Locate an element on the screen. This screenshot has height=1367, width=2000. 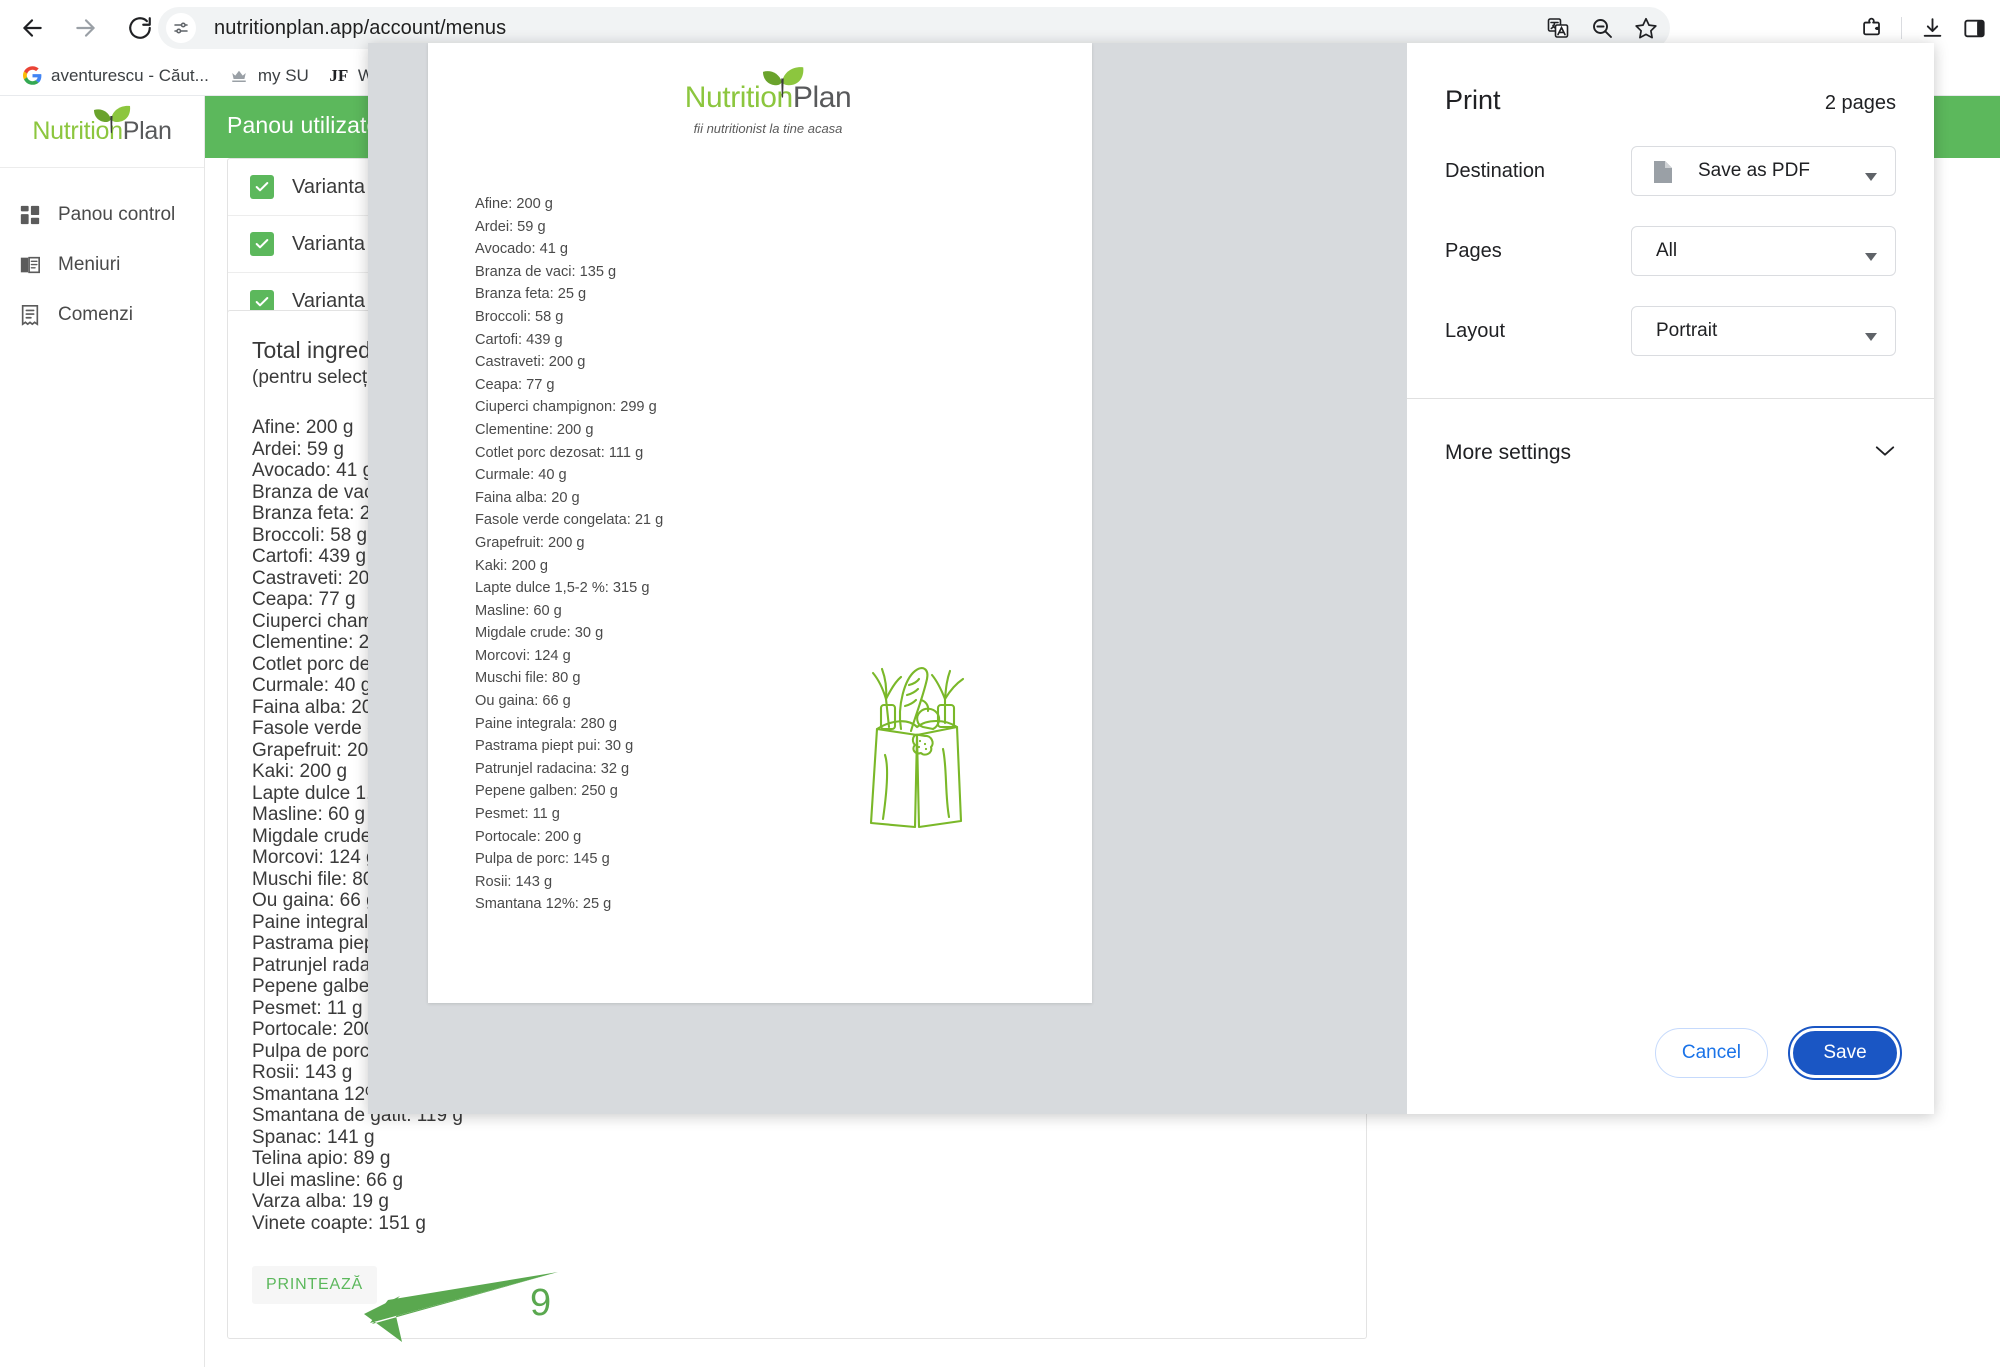
preview-ingredient-line: Smantana 12%: 25 g is located at coordinates (543, 904).